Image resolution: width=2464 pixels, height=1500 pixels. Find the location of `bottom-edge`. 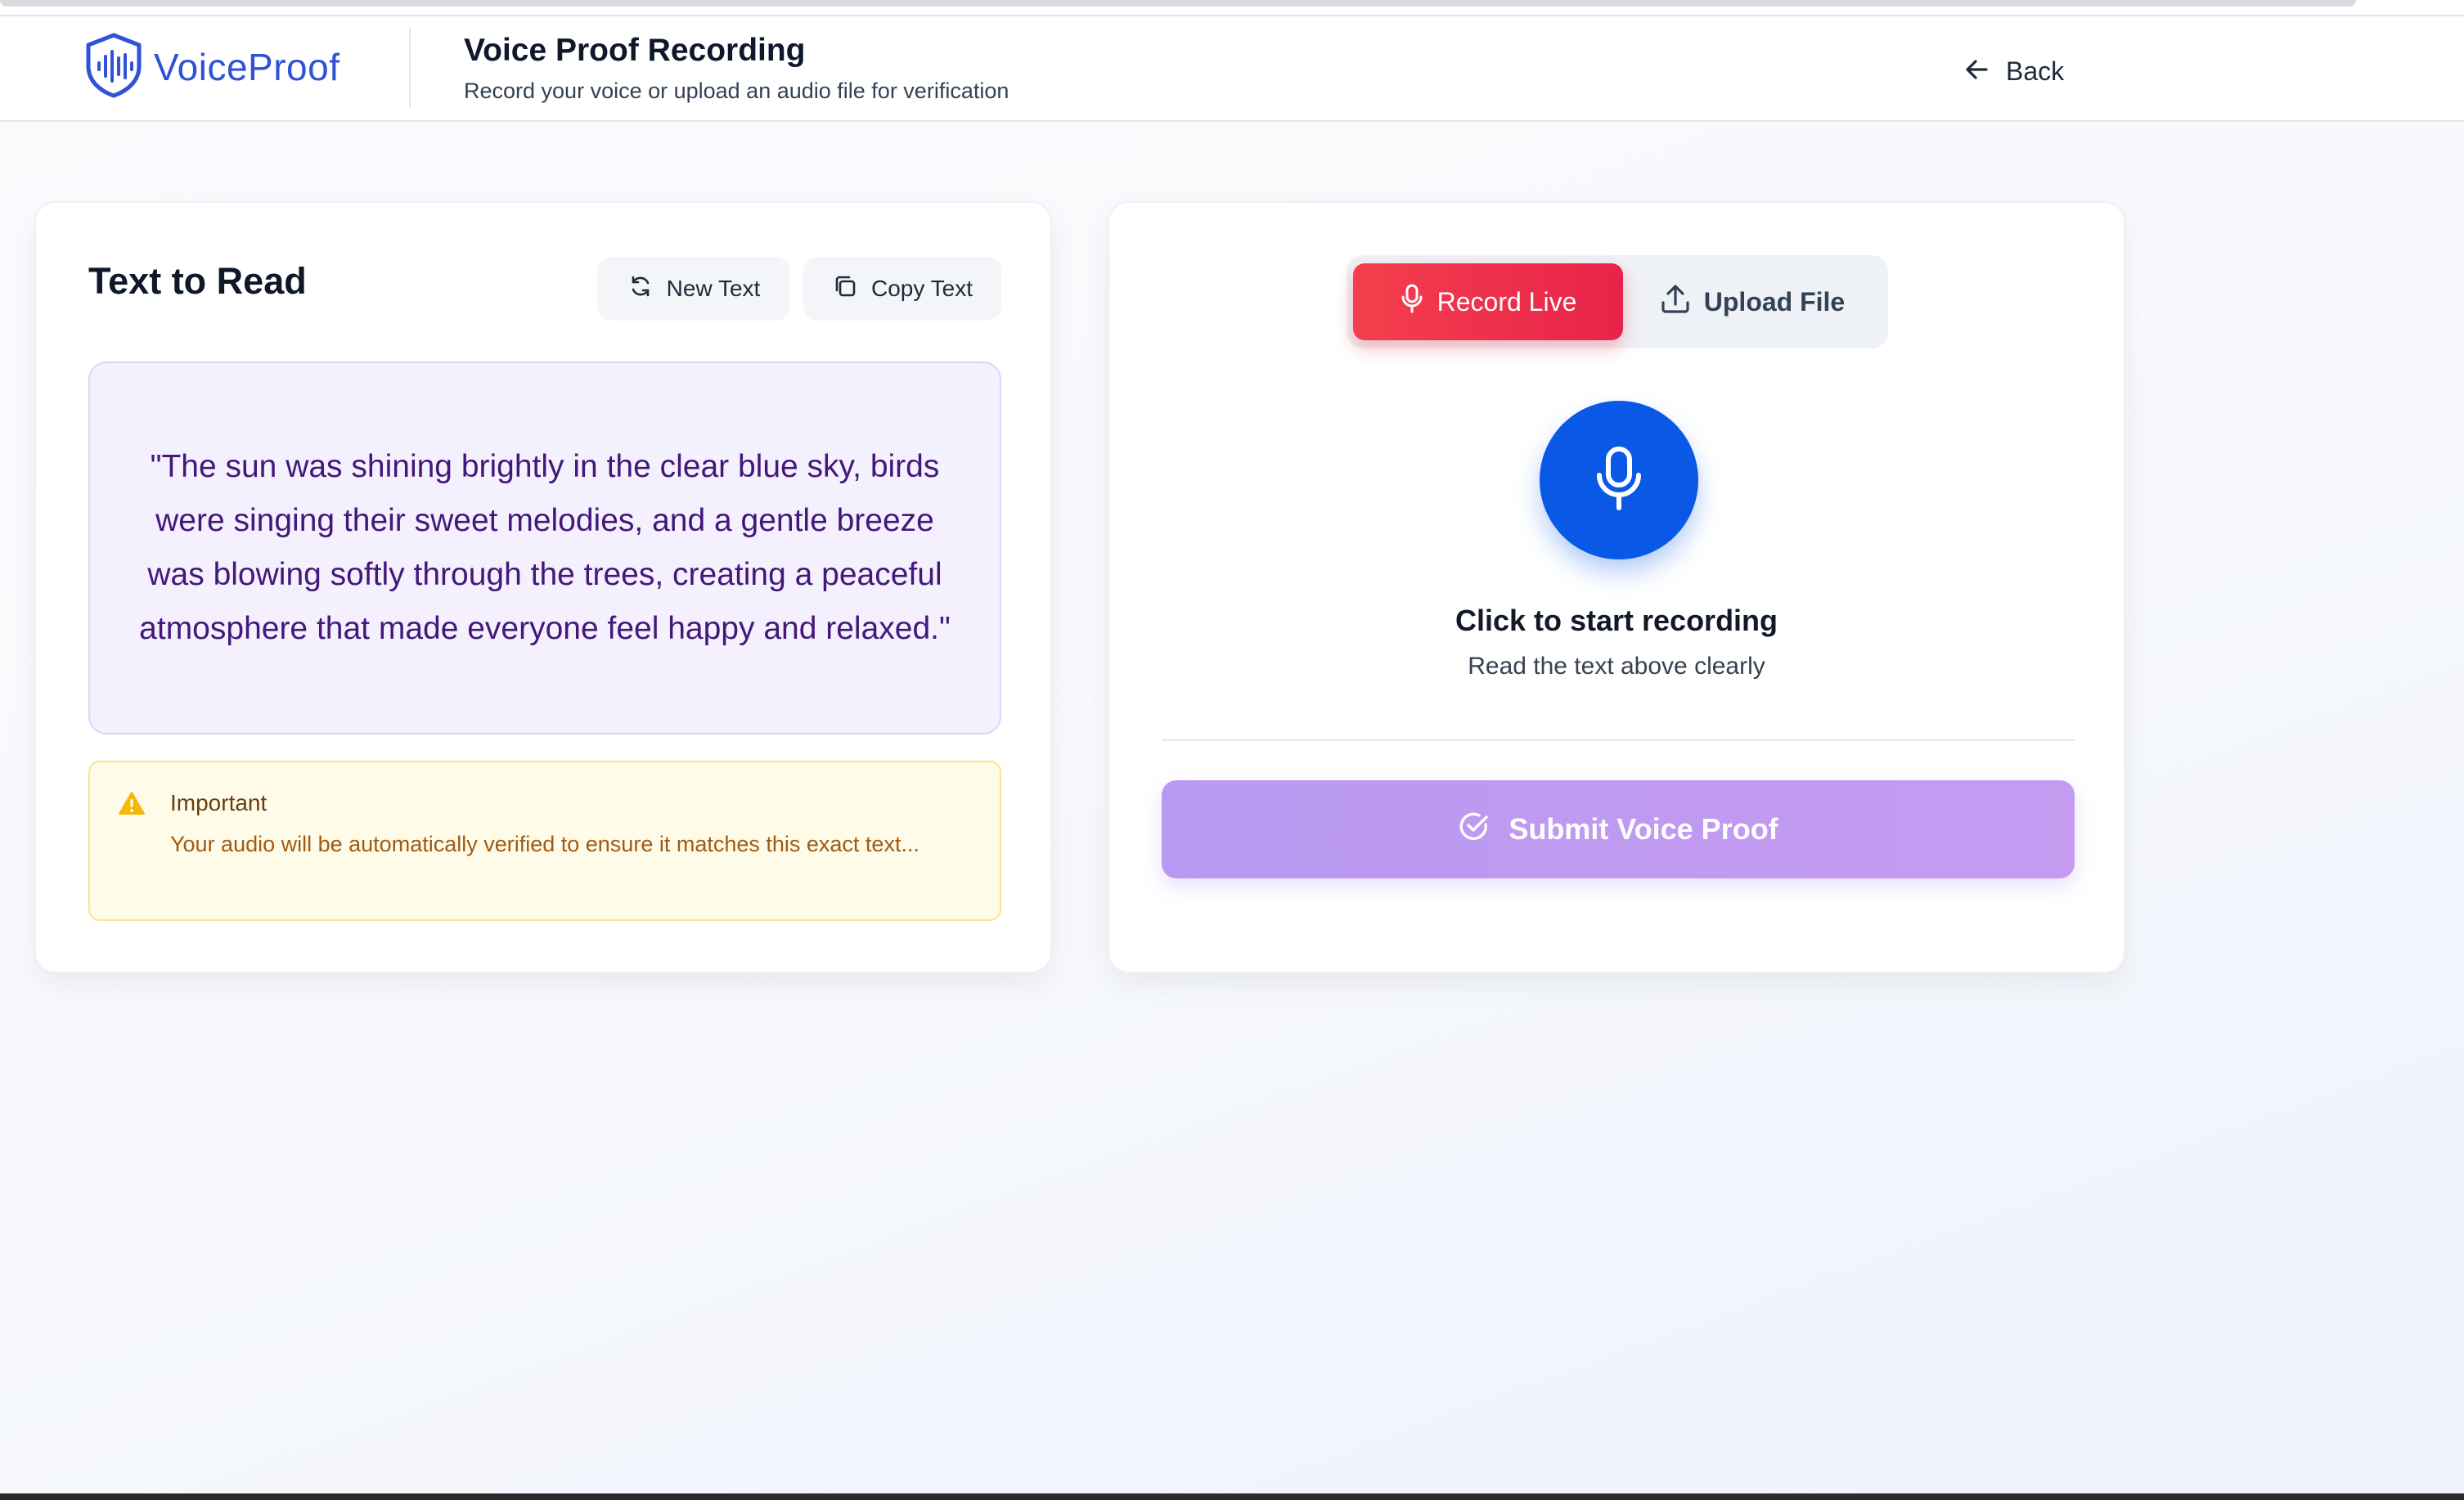

bottom-edge is located at coordinates (1232, 1496).